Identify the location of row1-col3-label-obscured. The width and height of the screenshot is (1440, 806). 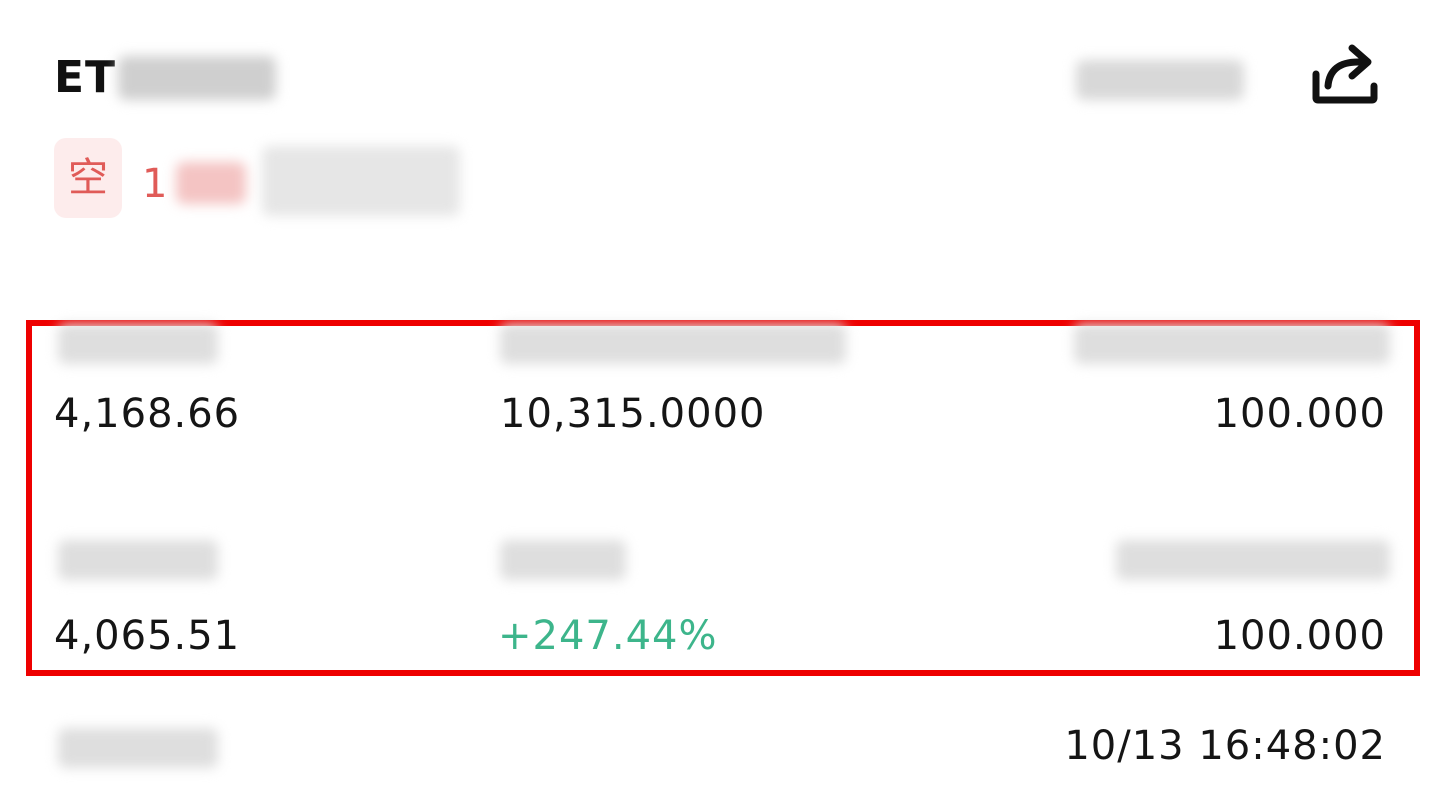
(1232, 344).